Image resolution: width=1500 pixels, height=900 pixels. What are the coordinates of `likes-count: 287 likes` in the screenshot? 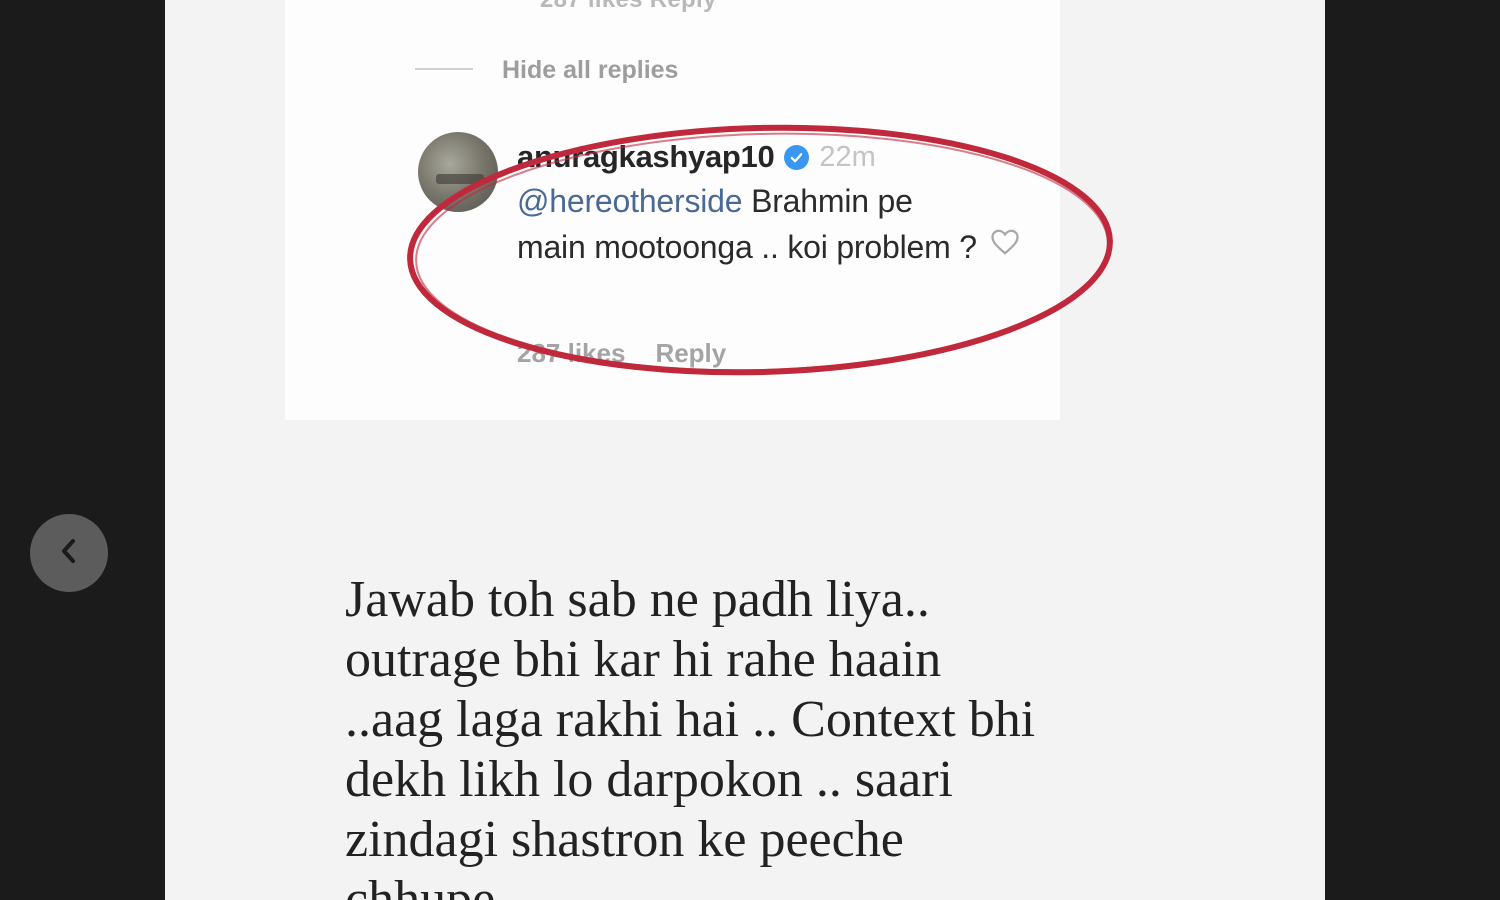 It's located at (571, 353).